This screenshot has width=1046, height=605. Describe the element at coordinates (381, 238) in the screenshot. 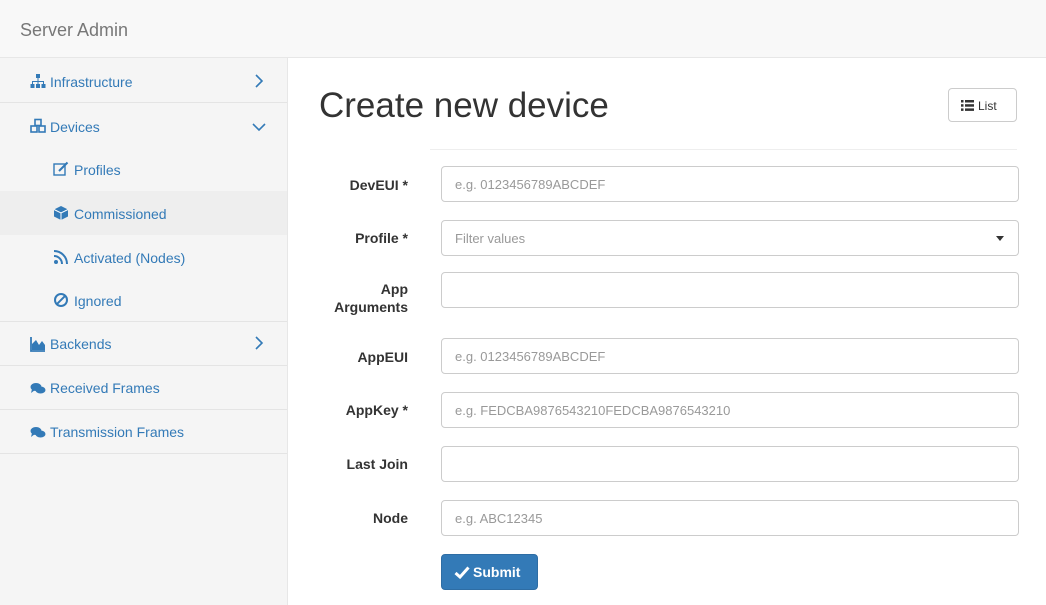

I see `profile-label: Profile *` at that location.